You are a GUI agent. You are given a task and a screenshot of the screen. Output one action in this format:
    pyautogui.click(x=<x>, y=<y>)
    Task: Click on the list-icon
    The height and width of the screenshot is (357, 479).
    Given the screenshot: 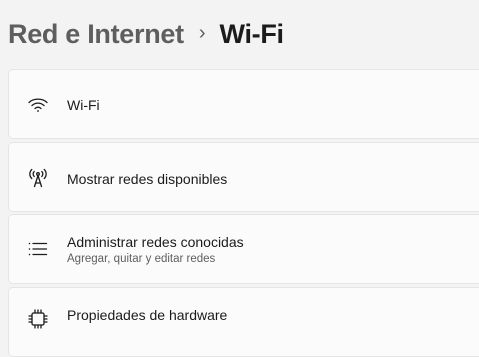 What is the action you would take?
    pyautogui.click(x=38, y=249)
    